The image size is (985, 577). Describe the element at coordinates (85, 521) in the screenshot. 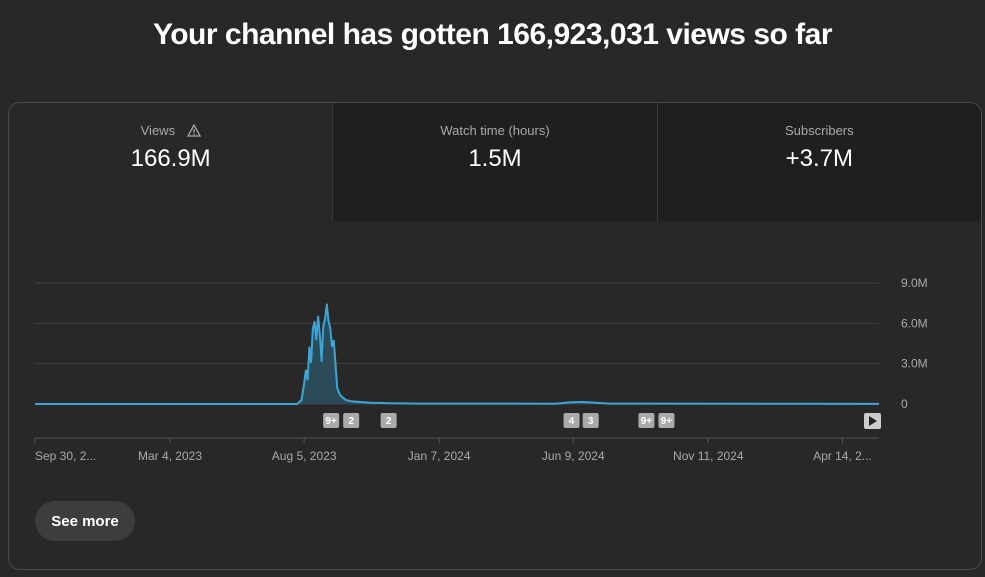

I see `see-more-button: See more` at that location.